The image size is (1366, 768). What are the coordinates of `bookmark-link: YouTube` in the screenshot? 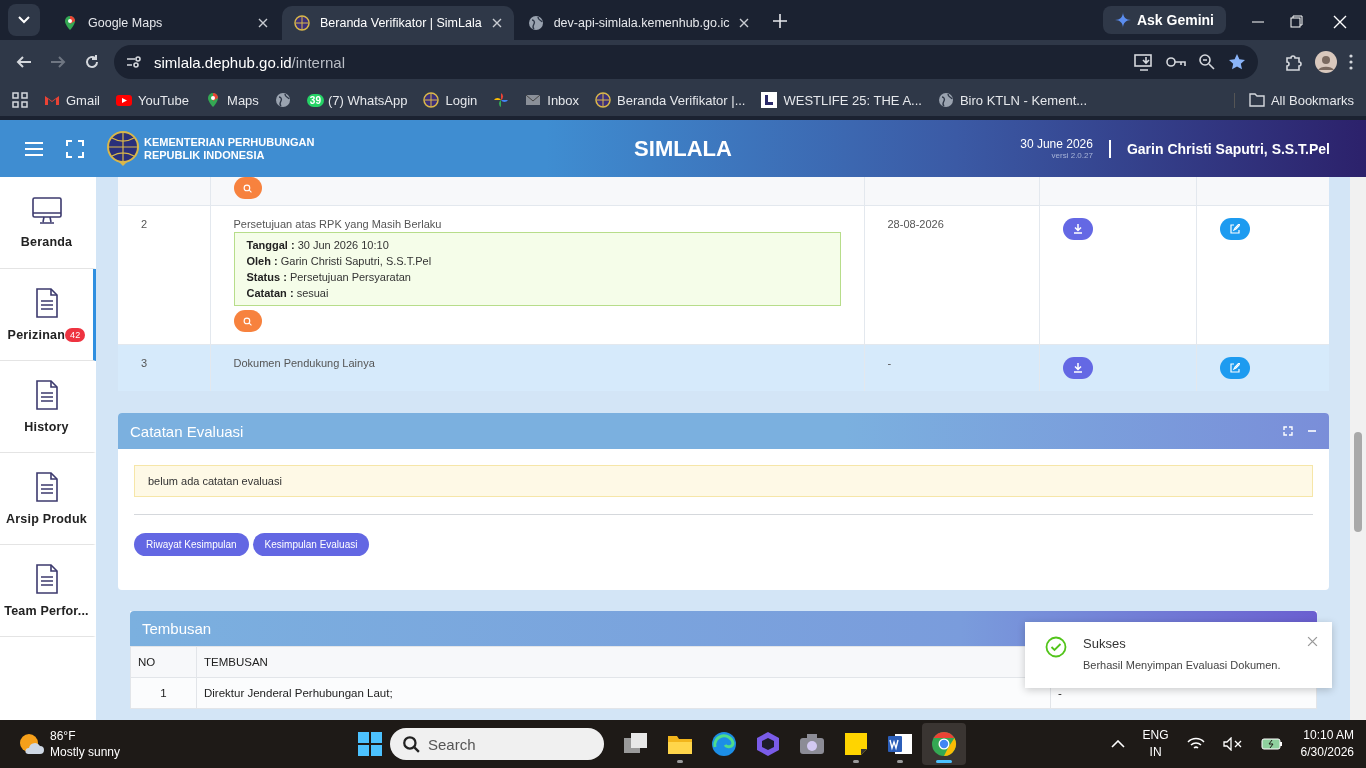 It's located at (152, 100).